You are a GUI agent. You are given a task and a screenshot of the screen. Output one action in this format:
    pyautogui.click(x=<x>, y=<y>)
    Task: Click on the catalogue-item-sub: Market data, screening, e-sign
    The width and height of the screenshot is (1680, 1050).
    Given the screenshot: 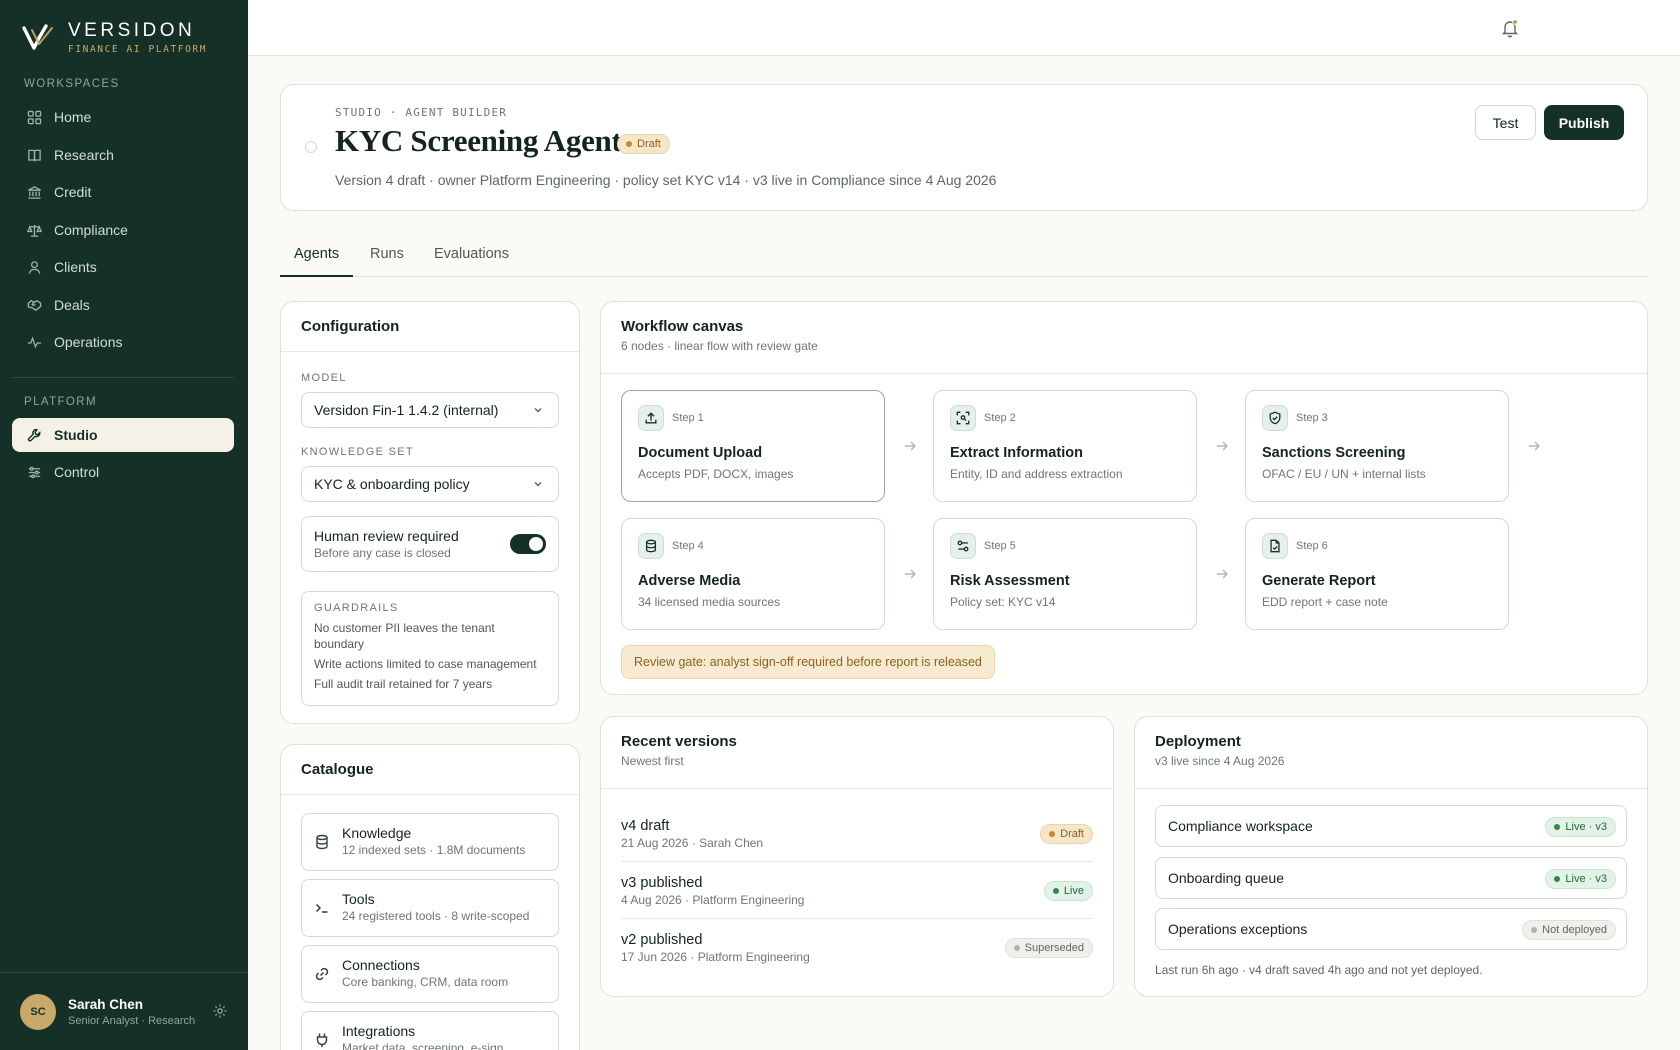 What is the action you would take?
    pyautogui.click(x=423, y=1045)
    